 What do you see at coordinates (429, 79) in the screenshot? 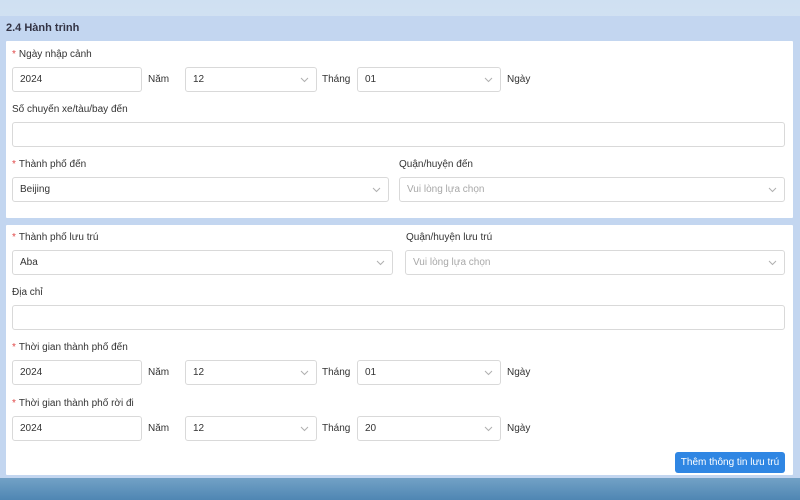
I see `entry-day-select: 01` at bounding box center [429, 79].